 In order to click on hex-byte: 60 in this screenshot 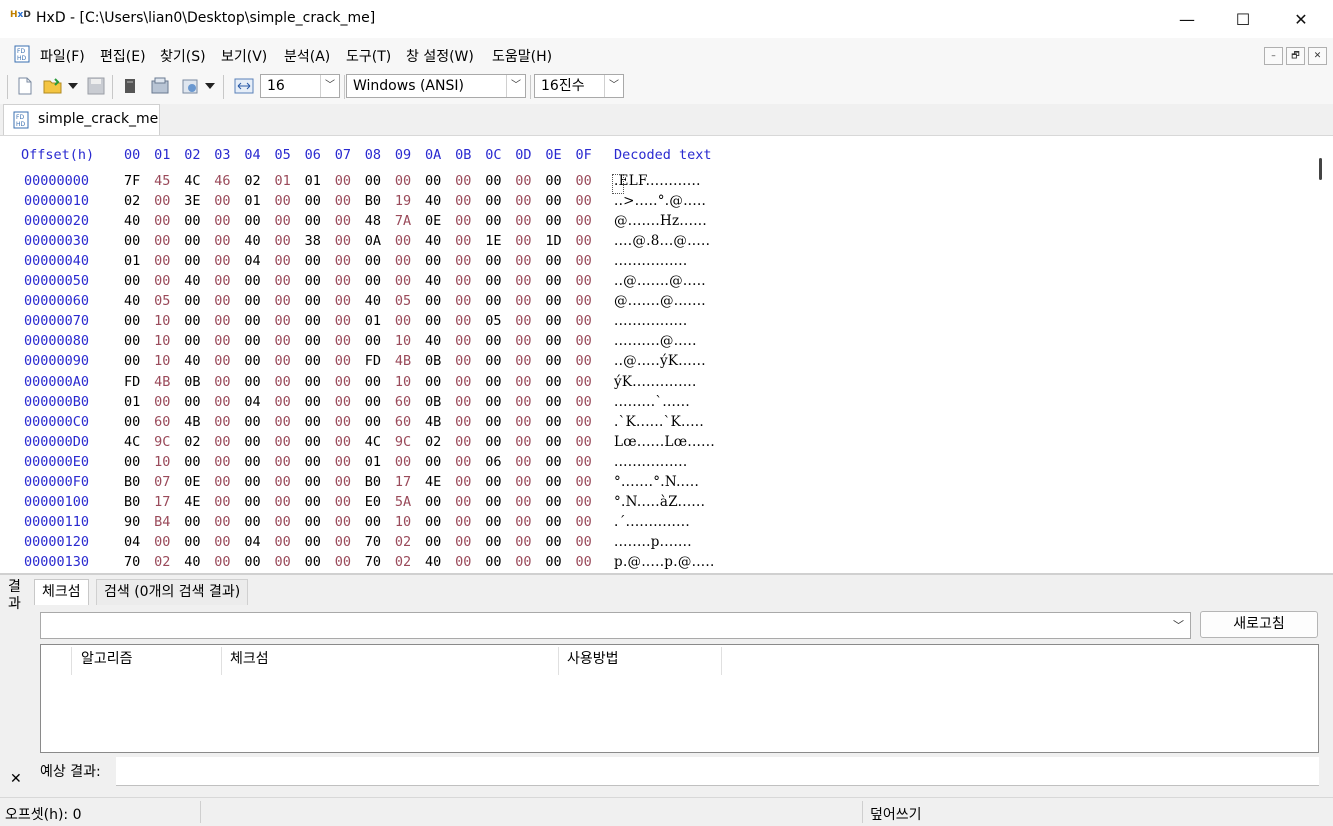, I will do `click(406, 402)`.